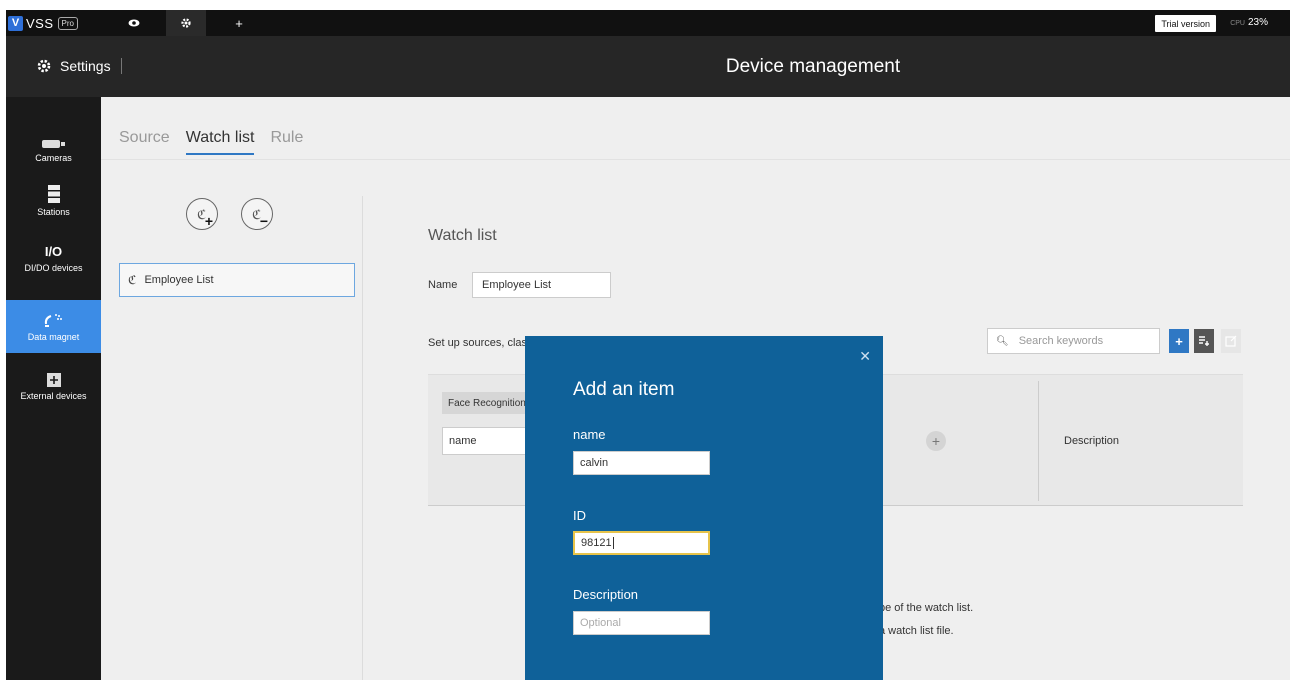  What do you see at coordinates (53, 212) in the screenshot?
I see `sidebar-item-label: Stations` at bounding box center [53, 212].